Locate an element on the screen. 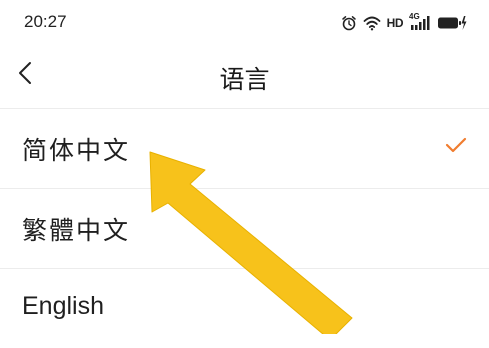 This screenshot has height=348, width=489. alarm-icon is located at coordinates (349, 23).